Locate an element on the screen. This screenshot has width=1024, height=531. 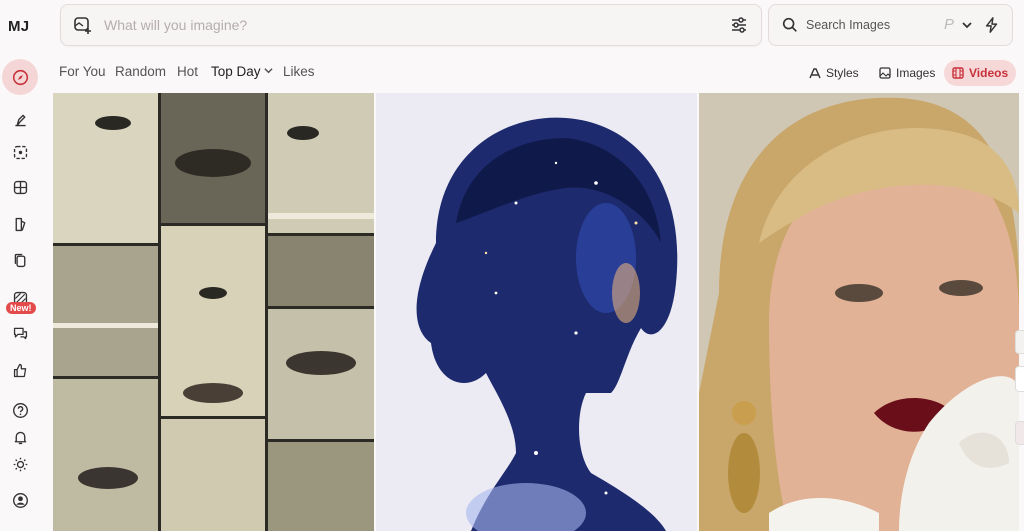
sidebar-item-help is located at coordinates (20, 410).